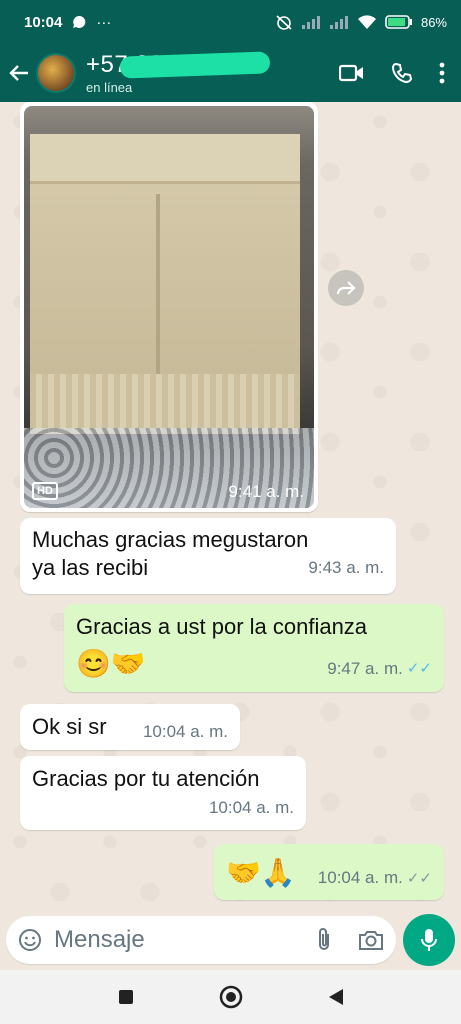 The width and height of the screenshot is (461, 1024). Describe the element at coordinates (261, 872) in the screenshot. I see `message-emoji: 🤝🙏` at that location.